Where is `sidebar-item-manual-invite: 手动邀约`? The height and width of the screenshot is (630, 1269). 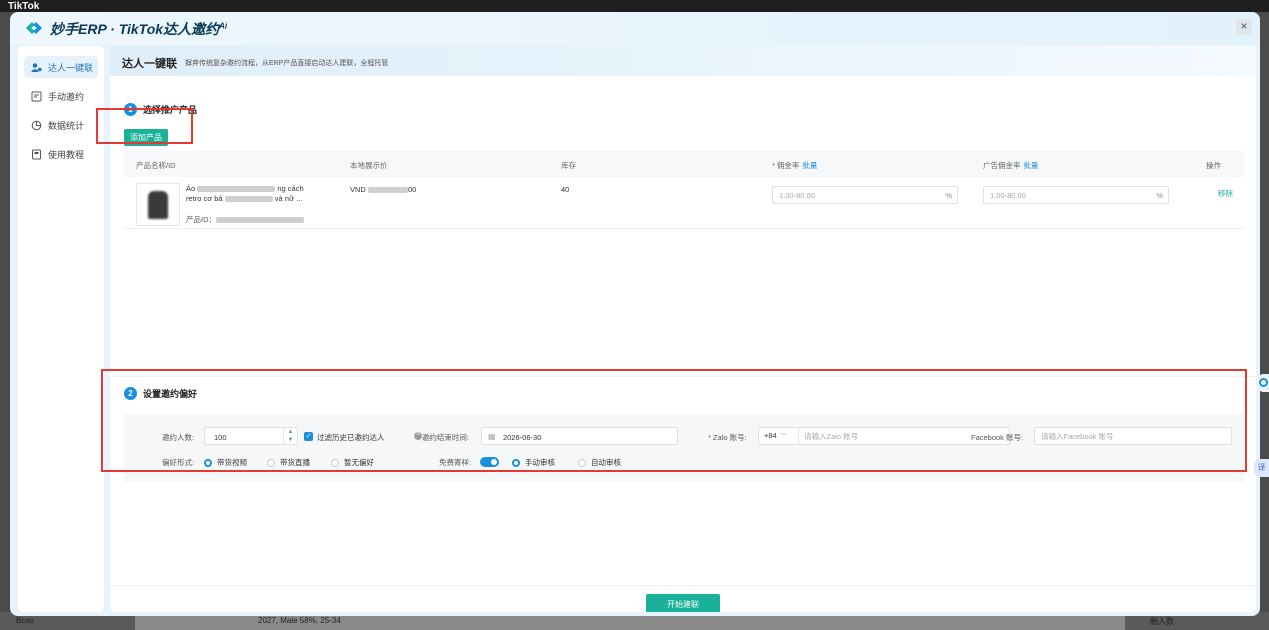
sidebar-item-manual-invite: 手动邀约 is located at coordinates (61, 96).